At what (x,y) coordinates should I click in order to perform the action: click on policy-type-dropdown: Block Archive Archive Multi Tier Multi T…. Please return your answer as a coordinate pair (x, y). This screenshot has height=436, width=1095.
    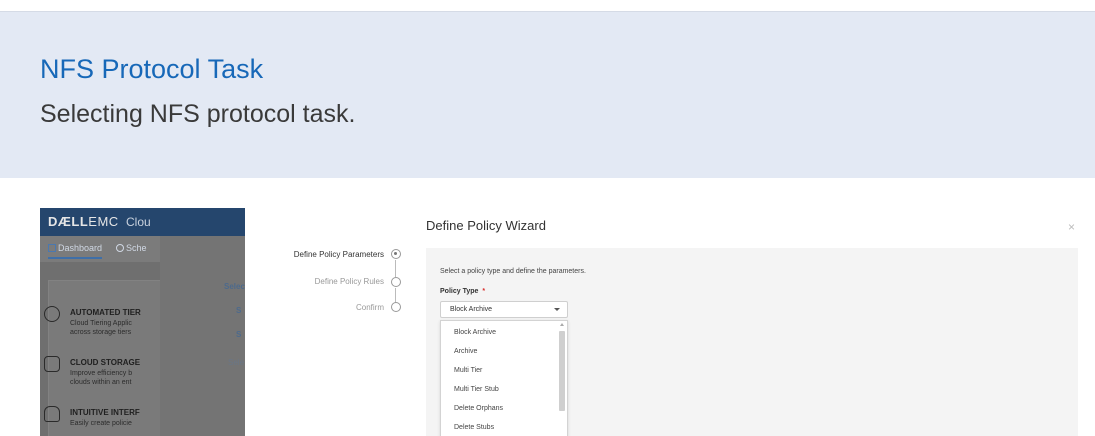
    Looking at the image, I should click on (504, 378).